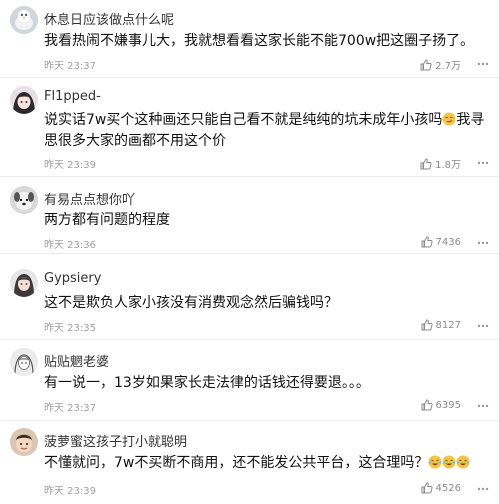 The image size is (499, 504). What do you see at coordinates (448, 325) in the screenshot?
I see `like-count: 8127` at bounding box center [448, 325].